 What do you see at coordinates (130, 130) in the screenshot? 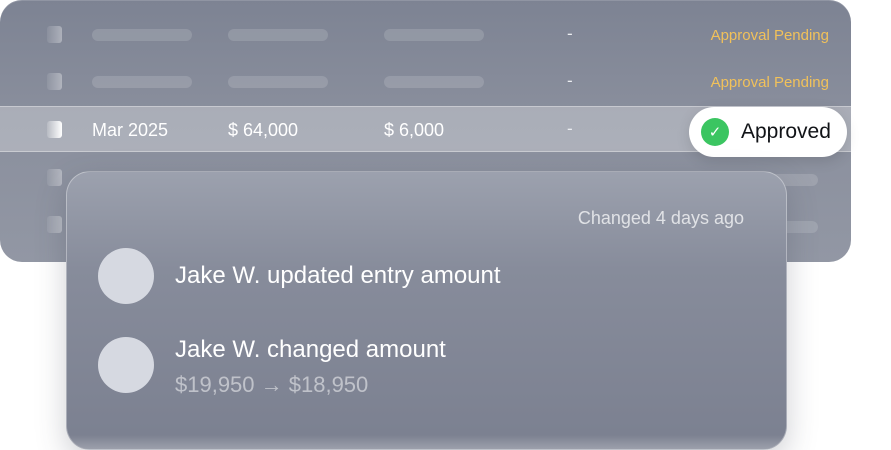
I see `period-cell: Mar 2025` at bounding box center [130, 130].